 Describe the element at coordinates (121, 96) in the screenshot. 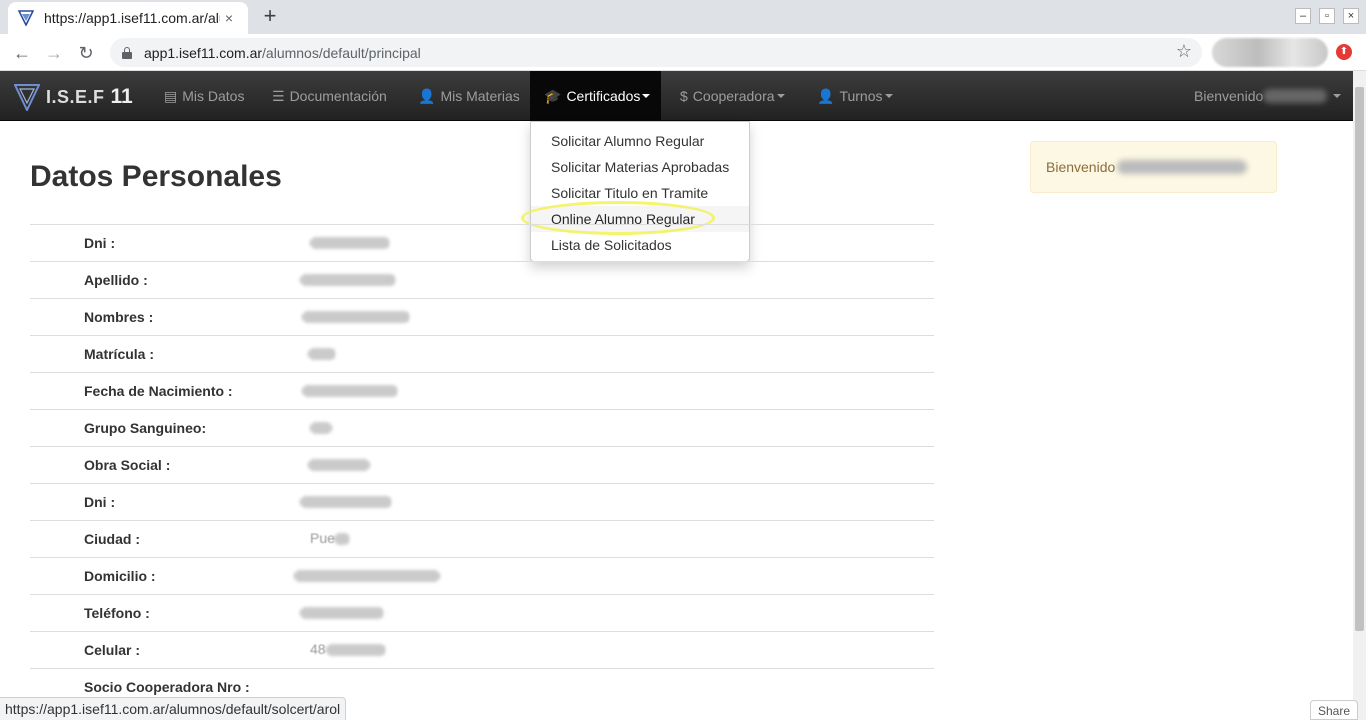

I see `brand-number: 11` at that location.